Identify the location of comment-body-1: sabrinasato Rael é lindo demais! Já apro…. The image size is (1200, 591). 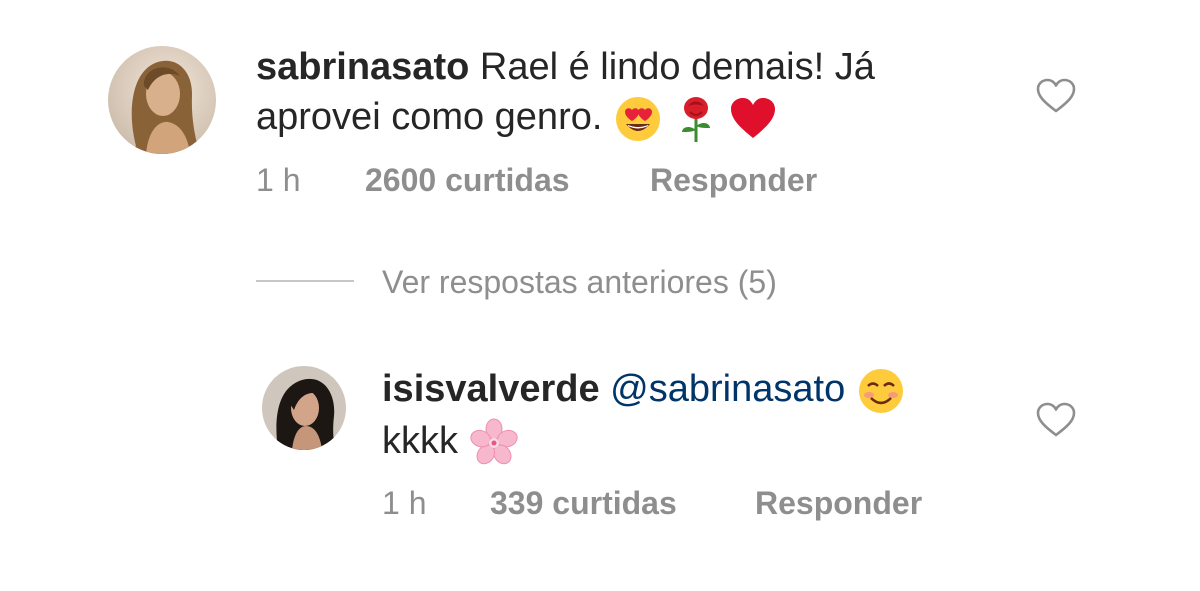
(616, 93).